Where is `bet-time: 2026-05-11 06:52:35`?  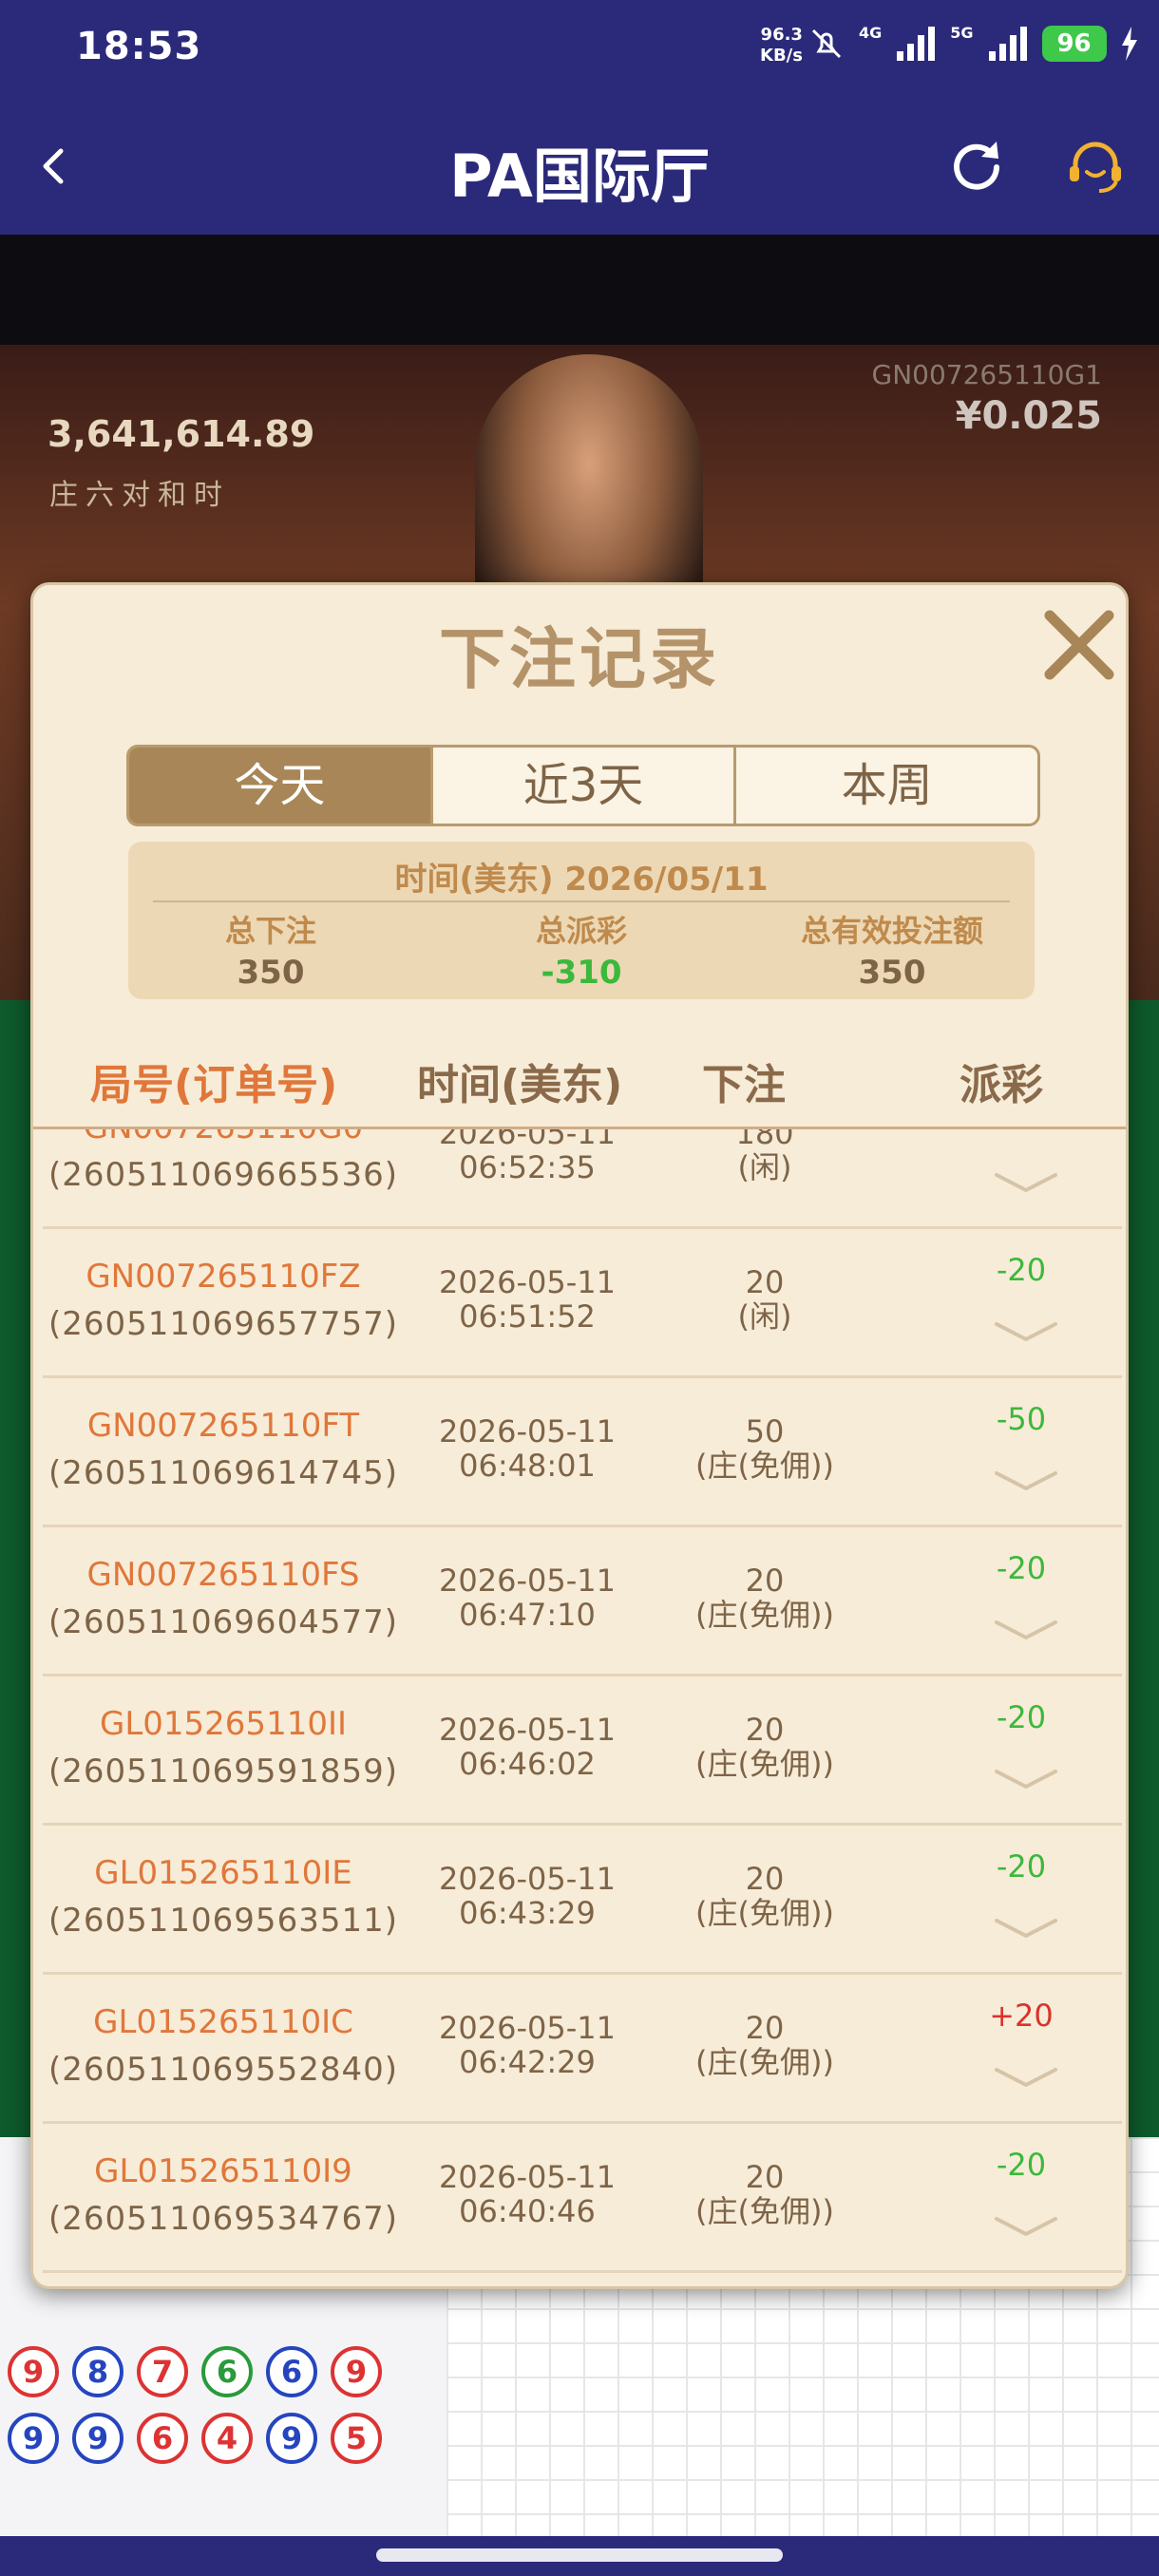 bet-time: 2026-05-11 06:52:35 is located at coordinates (527, 1156).